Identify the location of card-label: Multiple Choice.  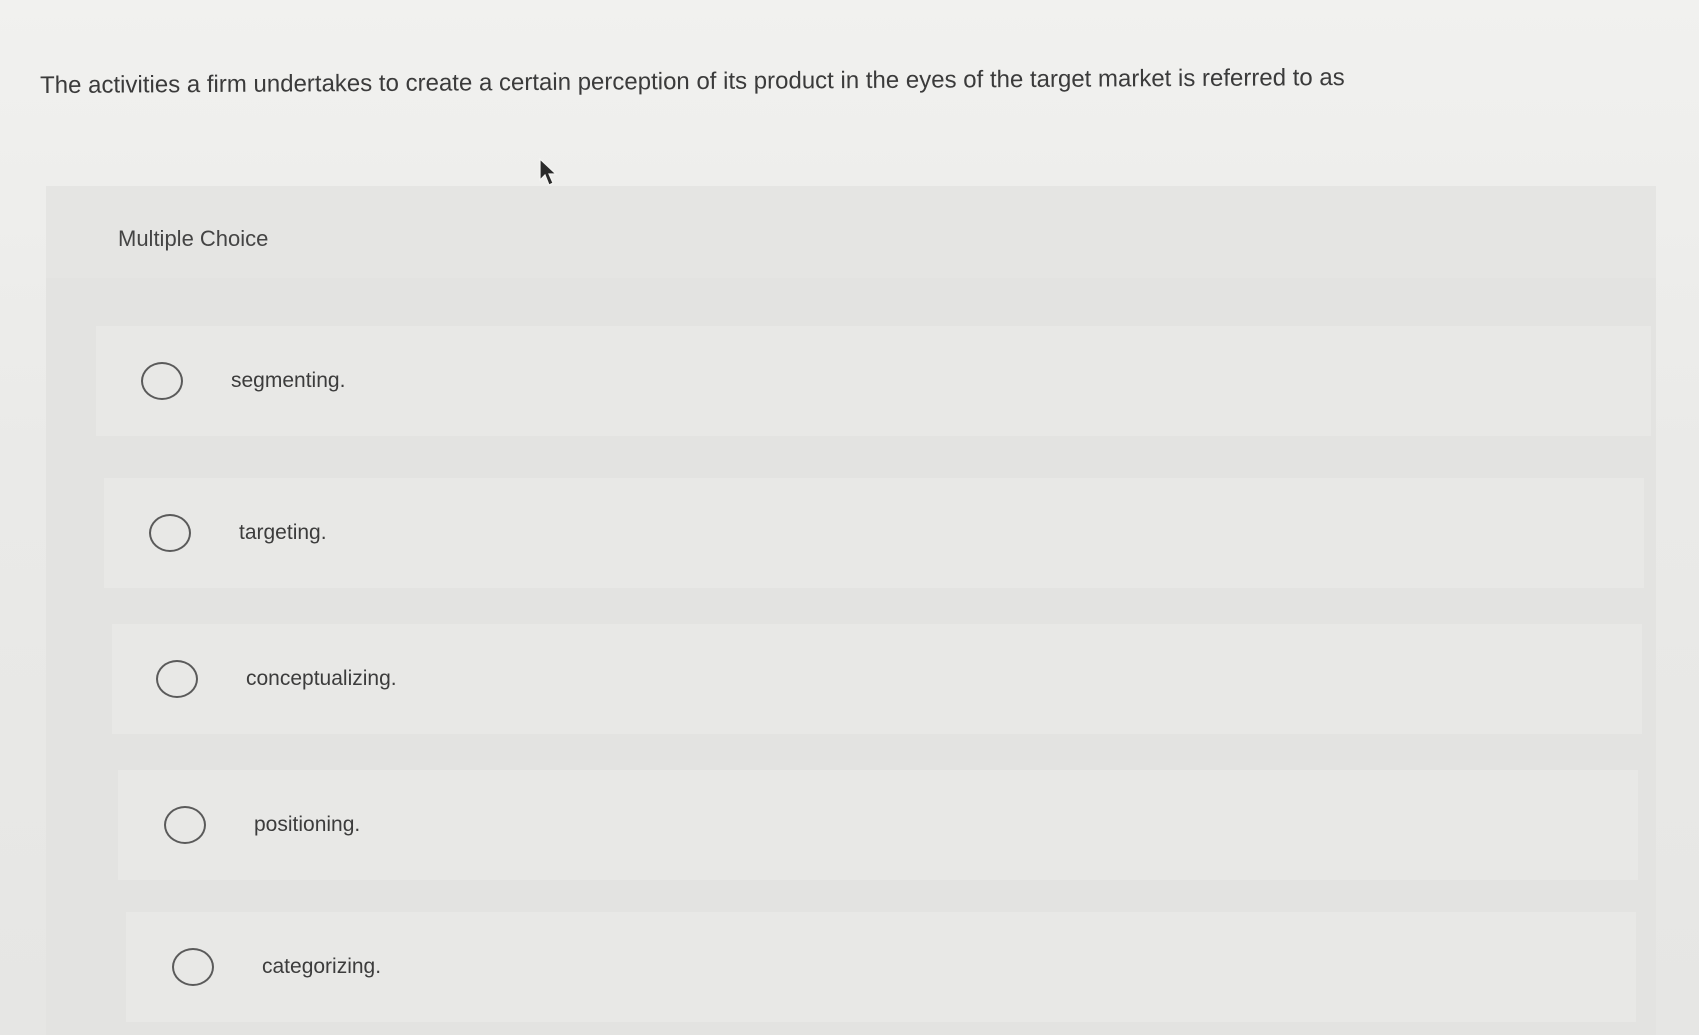
(193, 238).